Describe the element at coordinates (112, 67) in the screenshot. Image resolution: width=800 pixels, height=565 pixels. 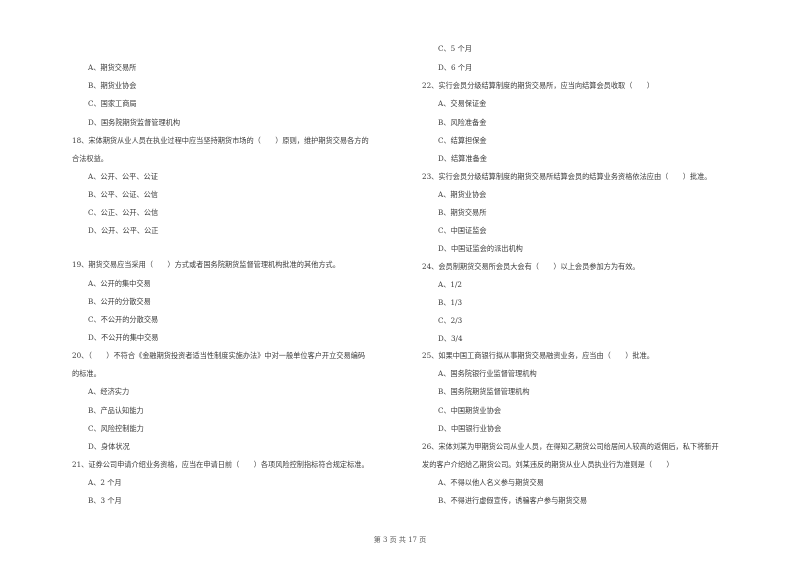
I see `answer-option: A、期货交易所` at that location.